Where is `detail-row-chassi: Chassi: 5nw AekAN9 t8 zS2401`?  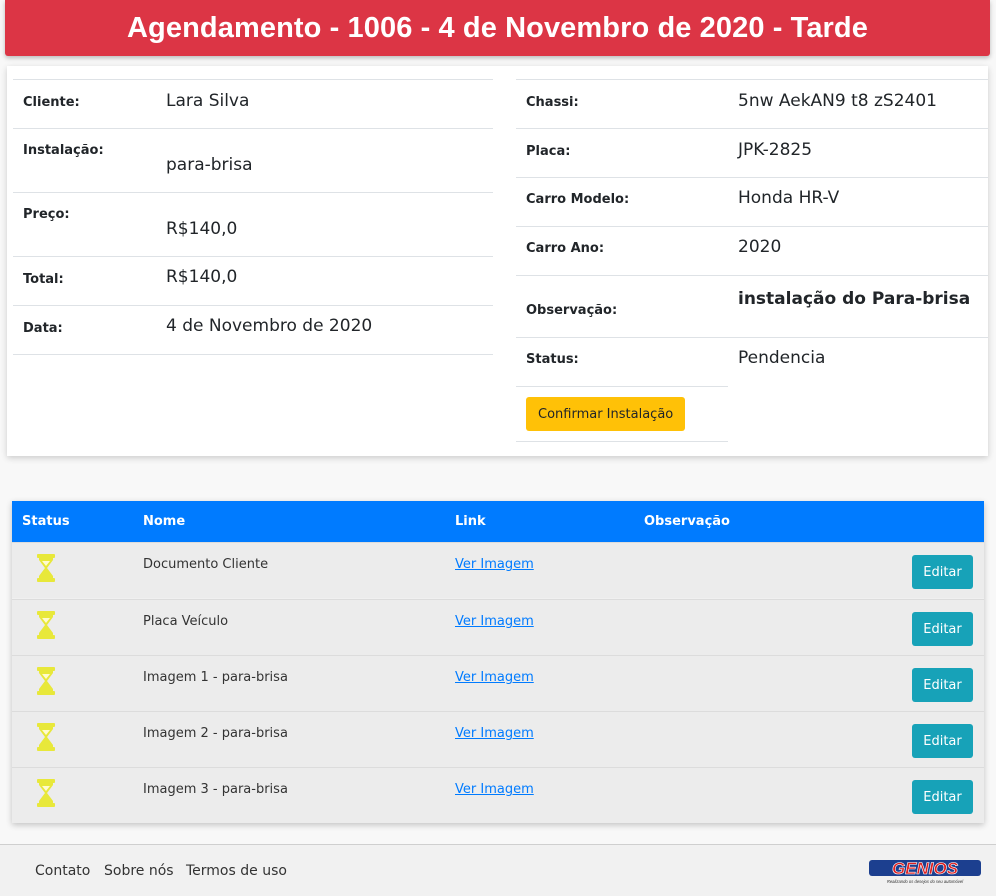 detail-row-chassi: Chassi: 5nw AekAN9 t8 zS2401 is located at coordinates (752, 103).